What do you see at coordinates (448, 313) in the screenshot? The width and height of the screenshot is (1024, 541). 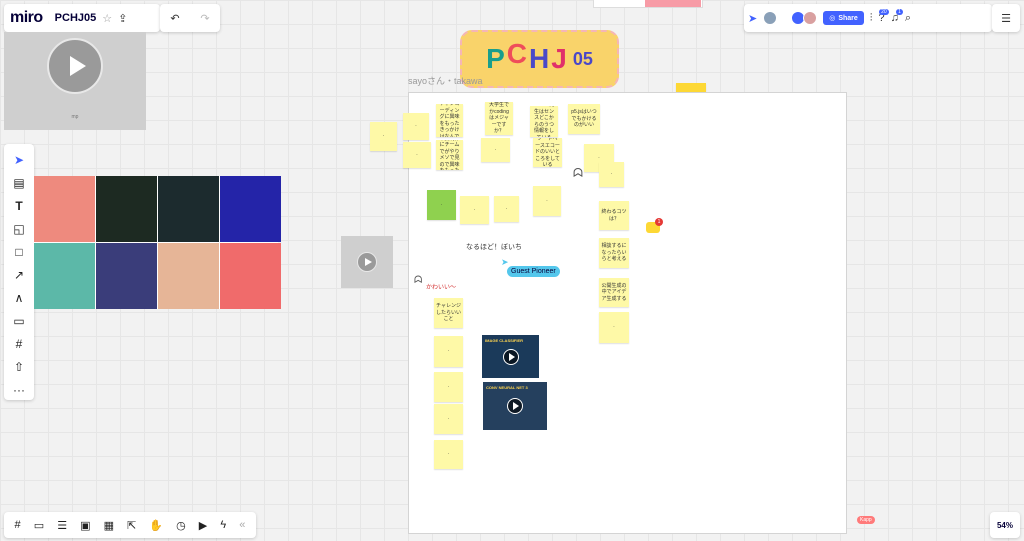 I see `sticky-note: チャレンジしたらいいこと` at bounding box center [448, 313].